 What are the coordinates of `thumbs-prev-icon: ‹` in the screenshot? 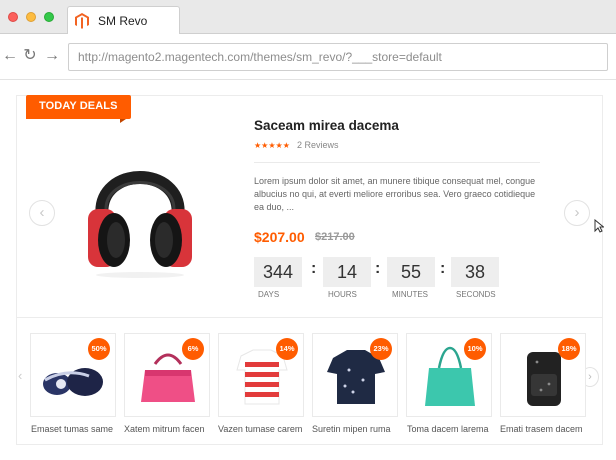 It's located at (24, 378).